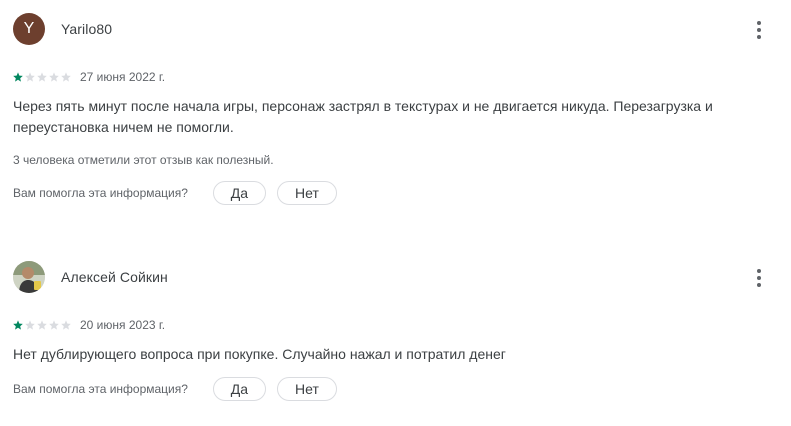 The image size is (791, 426). I want to click on review-date: 27 июня 2022 г., so click(123, 77).